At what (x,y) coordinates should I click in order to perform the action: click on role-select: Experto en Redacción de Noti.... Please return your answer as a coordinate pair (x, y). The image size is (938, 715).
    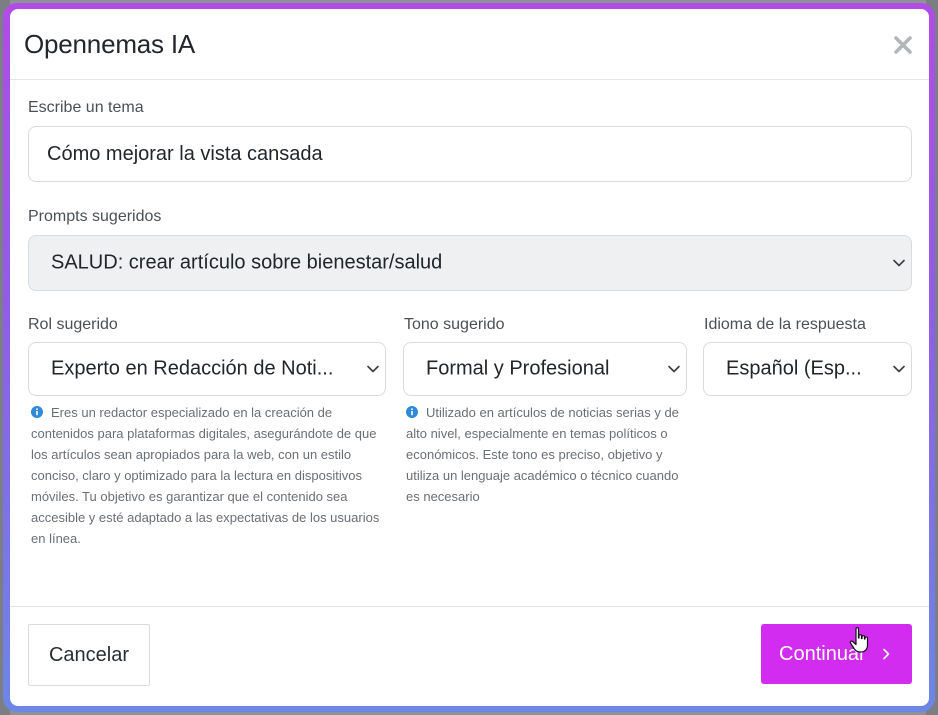
    Looking at the image, I should click on (207, 369).